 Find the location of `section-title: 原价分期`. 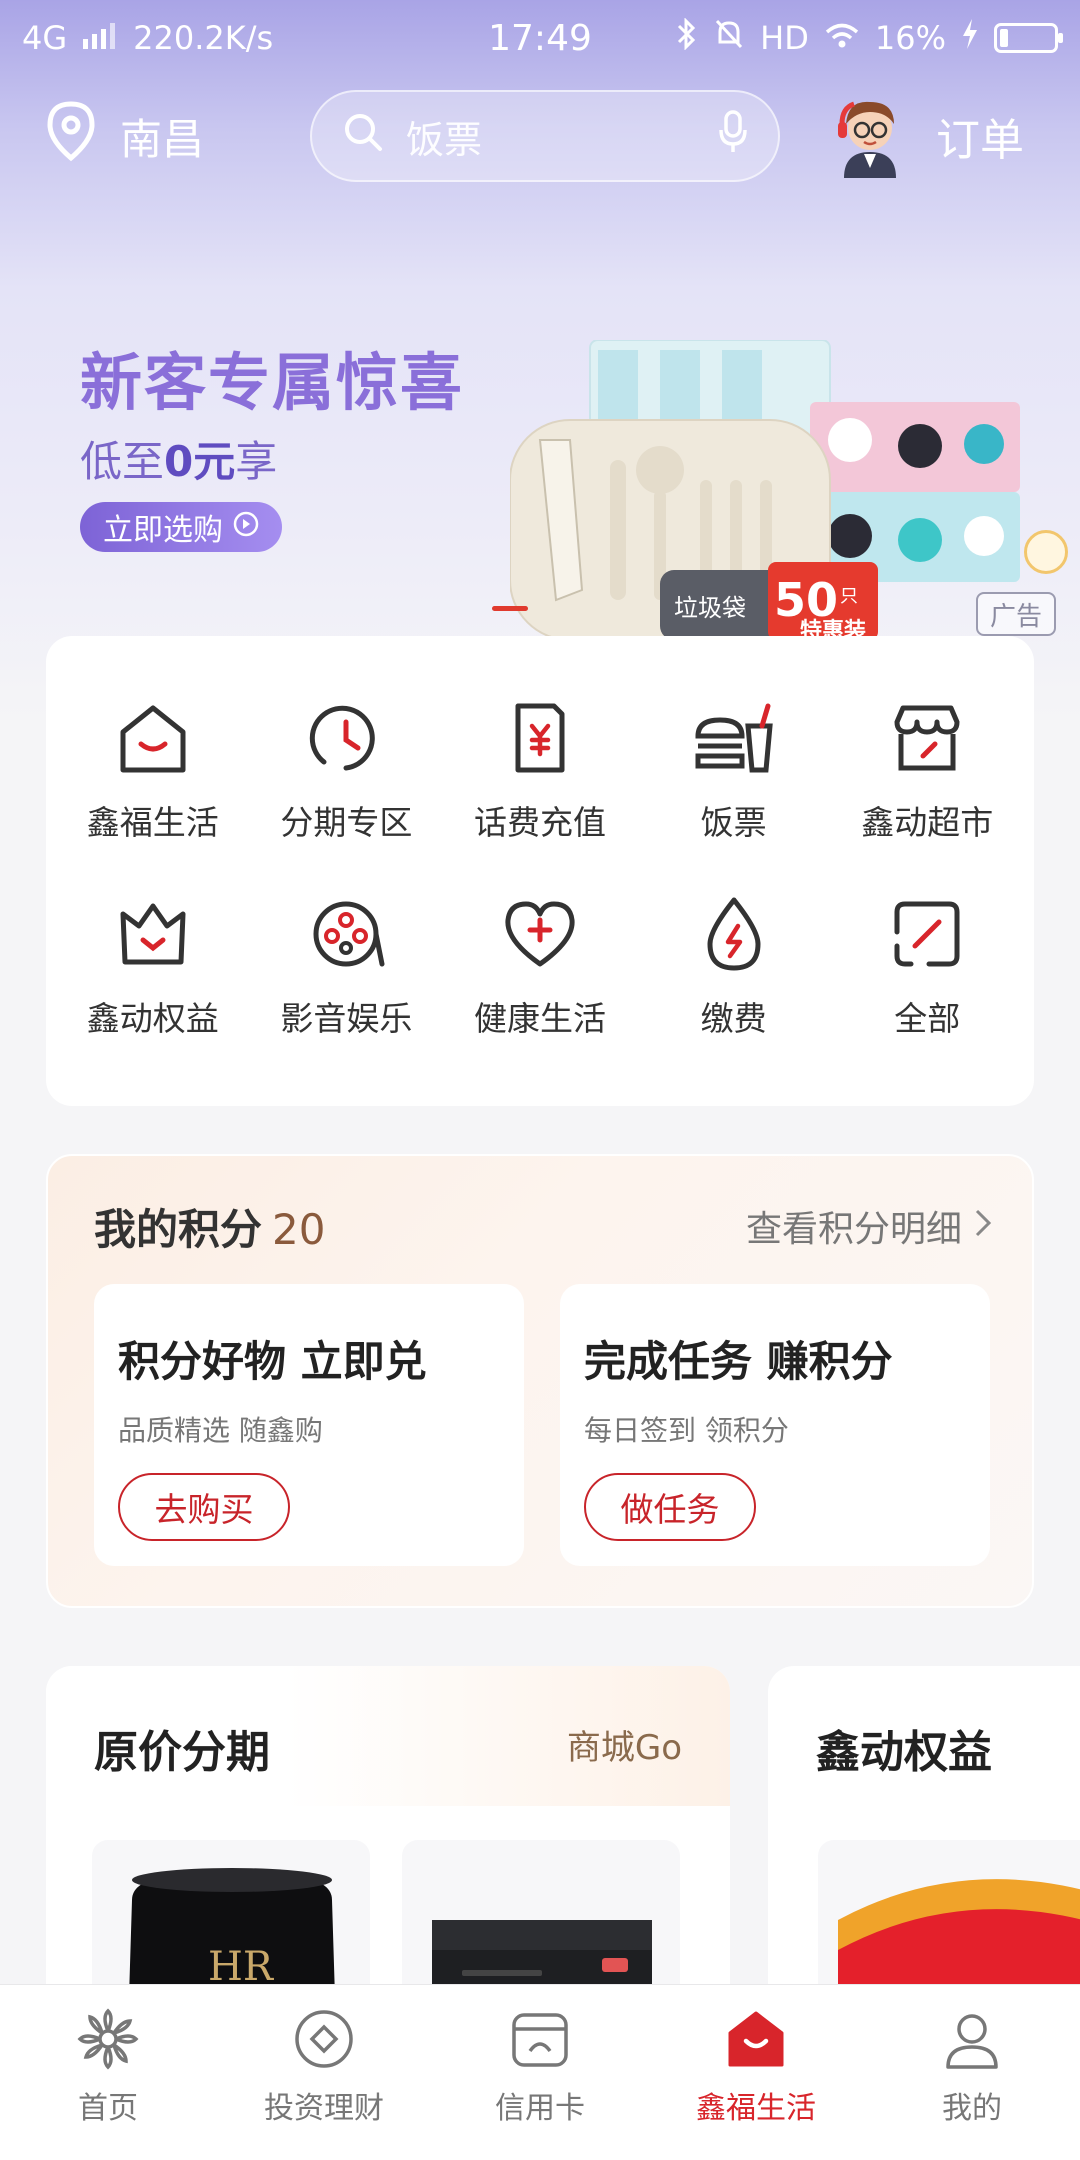

section-title: 原价分期 is located at coordinates (182, 1752).